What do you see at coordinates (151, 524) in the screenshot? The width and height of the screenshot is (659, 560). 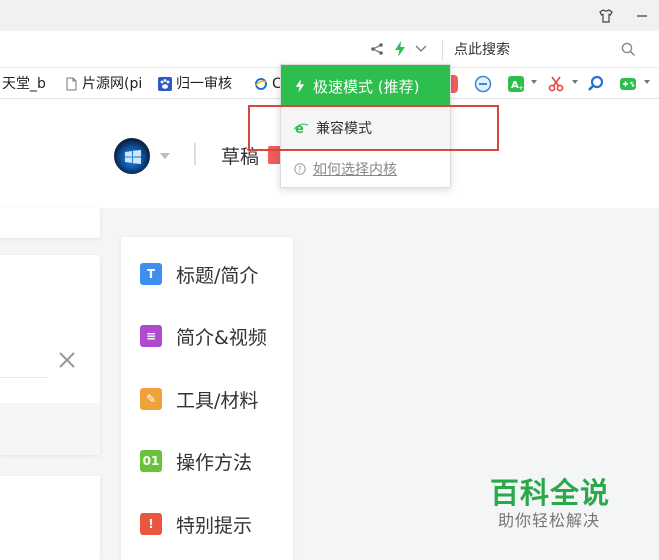 I see `warning-icon: !` at bounding box center [151, 524].